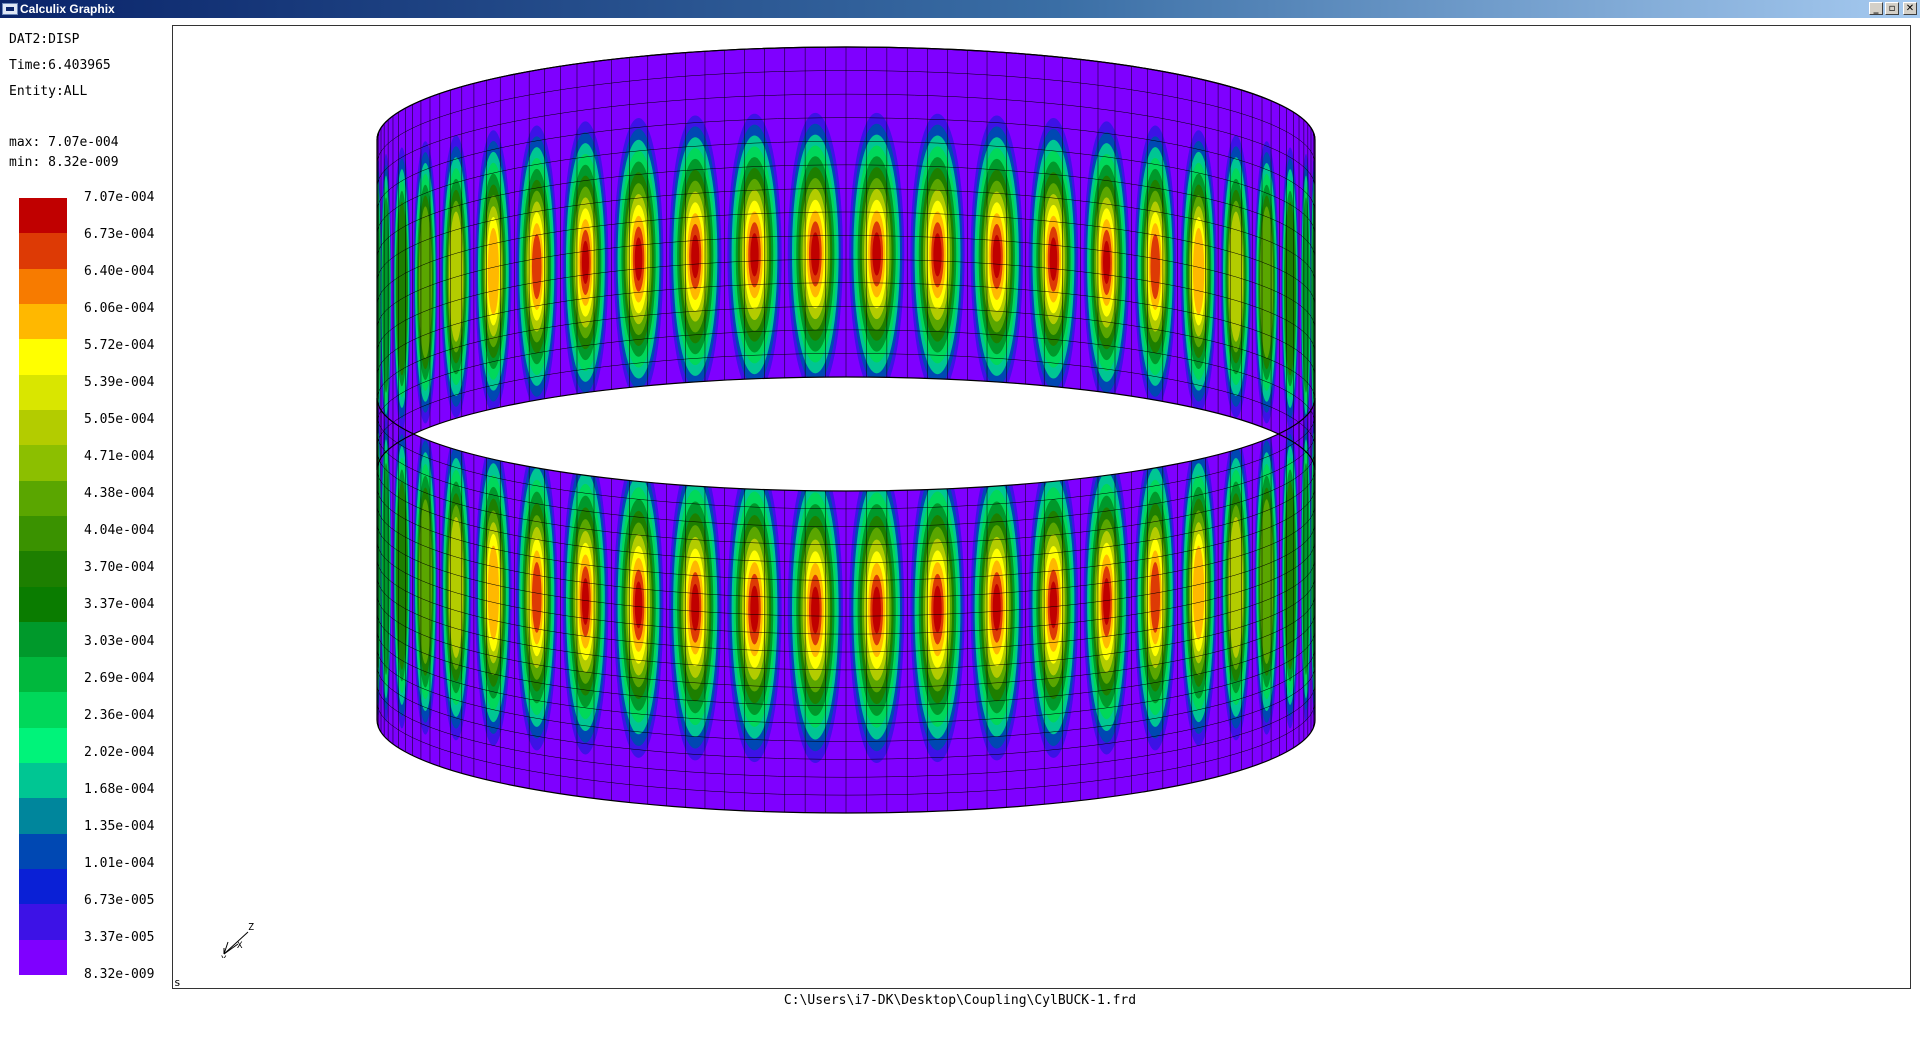 The width and height of the screenshot is (1920, 1052). Describe the element at coordinates (251, 927) in the screenshot. I see `axis-z-label: Z` at that location.